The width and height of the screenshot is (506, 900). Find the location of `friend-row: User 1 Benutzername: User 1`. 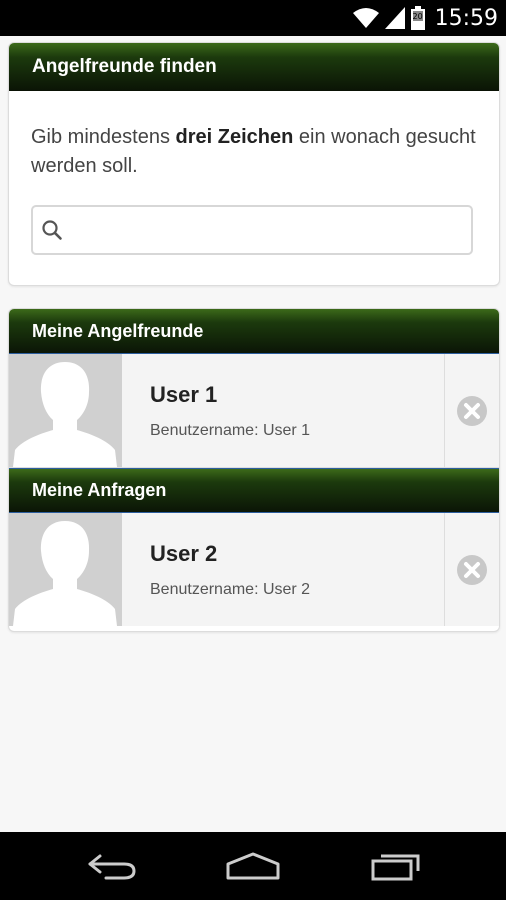

friend-row: User 1 Benutzername: User 1 is located at coordinates (254, 411).